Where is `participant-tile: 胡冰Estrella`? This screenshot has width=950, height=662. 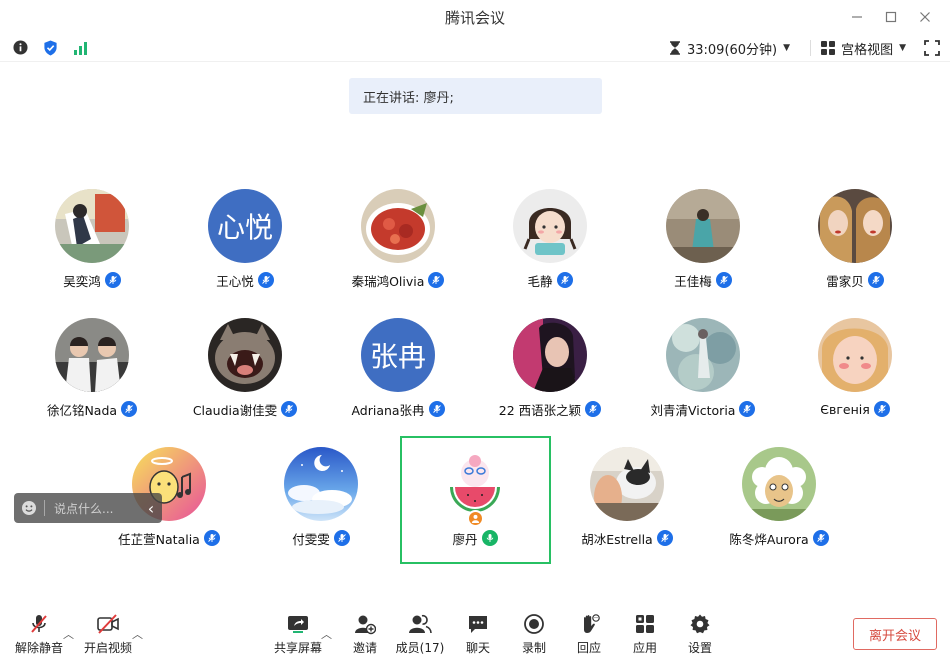 participant-tile: 胡冰Estrella is located at coordinates (627, 497).